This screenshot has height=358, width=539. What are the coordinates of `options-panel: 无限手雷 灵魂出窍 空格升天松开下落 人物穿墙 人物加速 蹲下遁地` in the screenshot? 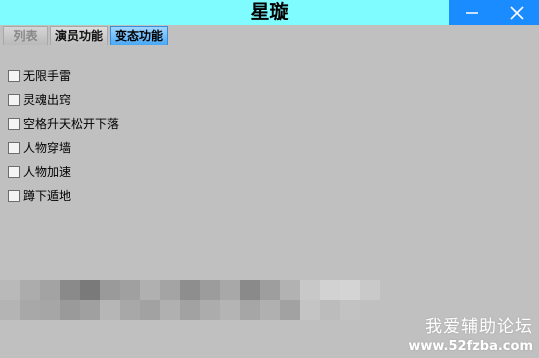 It's located at (63, 136).